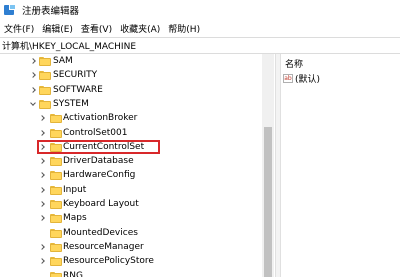 The image size is (400, 277). I want to click on highlight-box, so click(98, 147).